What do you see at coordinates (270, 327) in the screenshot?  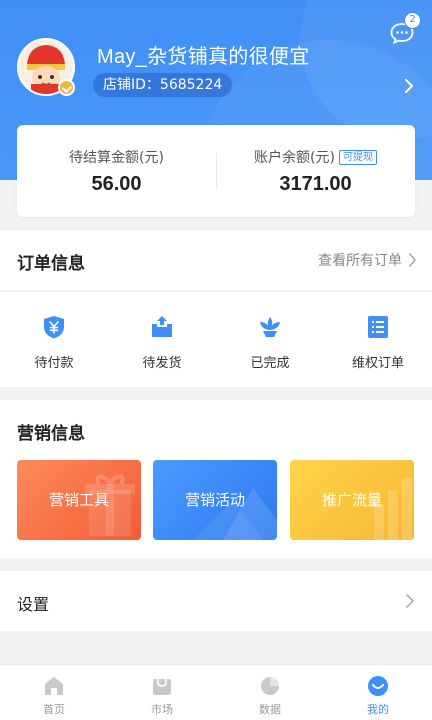 I see `lotus-icon` at bounding box center [270, 327].